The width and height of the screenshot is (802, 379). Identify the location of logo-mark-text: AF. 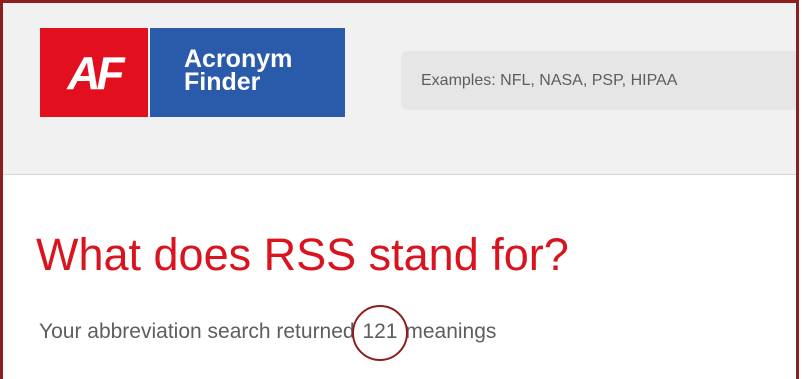
(95, 72).